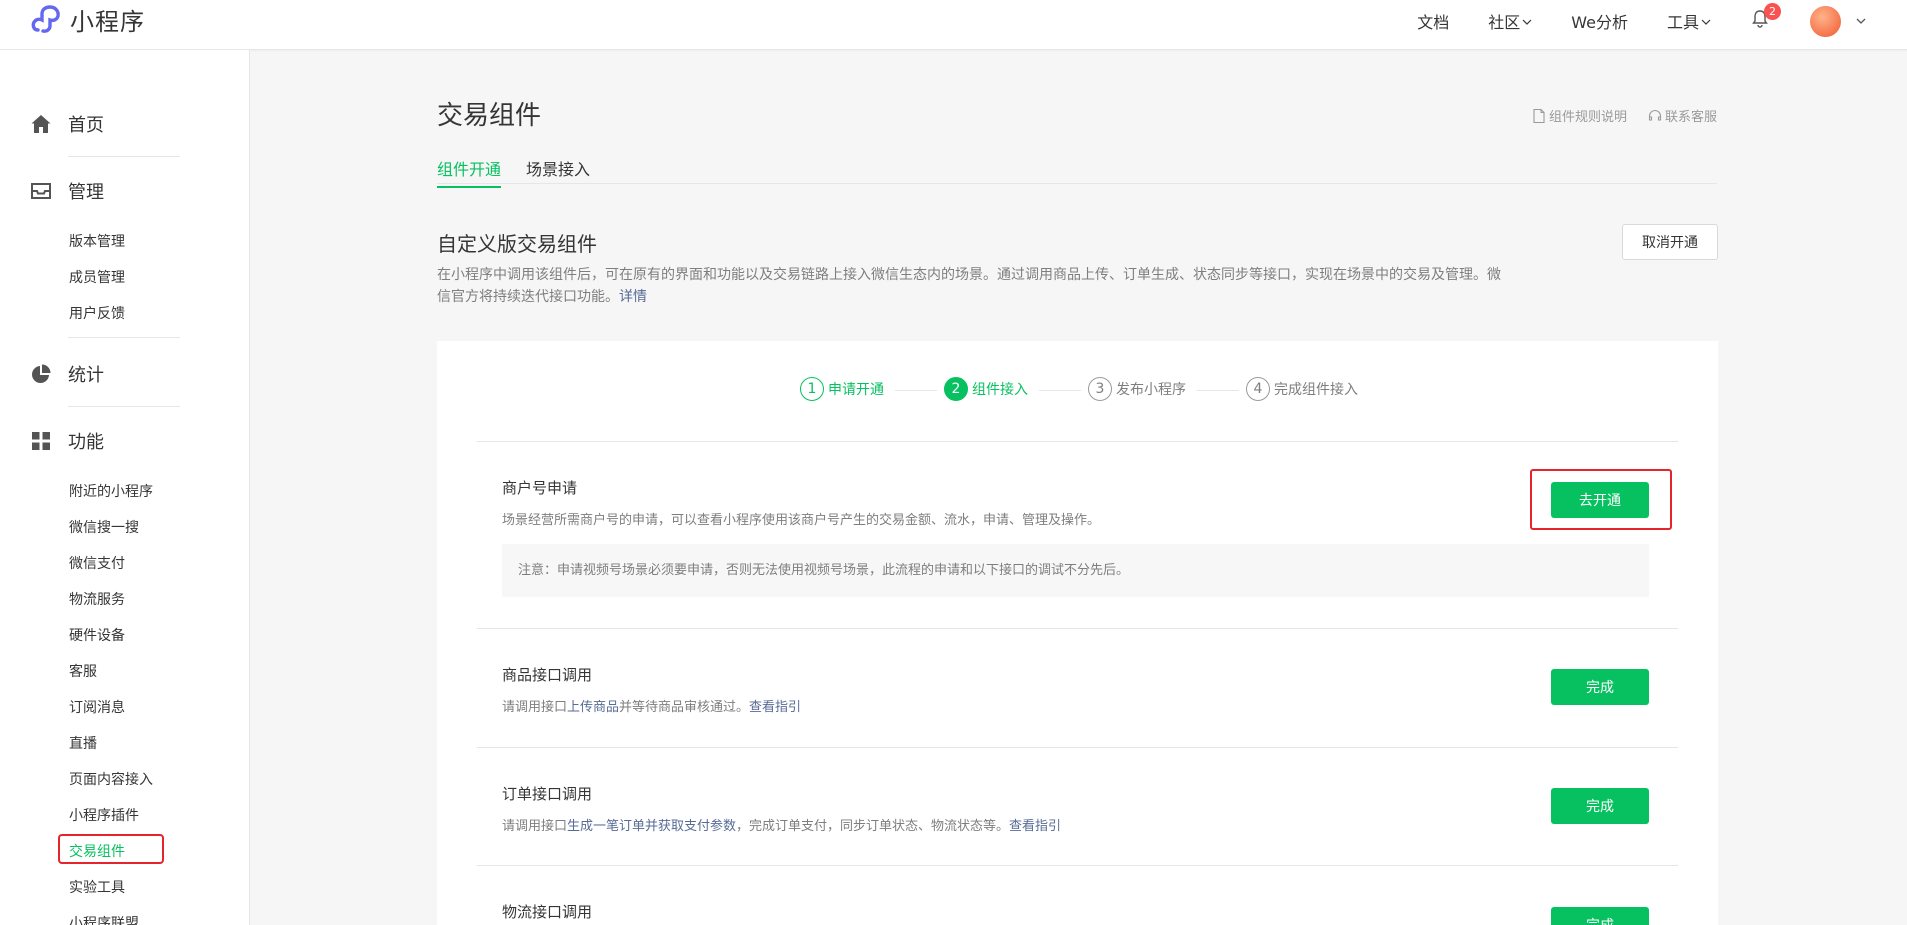 This screenshot has height=925, width=1907. What do you see at coordinates (97, 887) in the screenshot?
I see `sidebar-item-lab: 实验工具` at bounding box center [97, 887].